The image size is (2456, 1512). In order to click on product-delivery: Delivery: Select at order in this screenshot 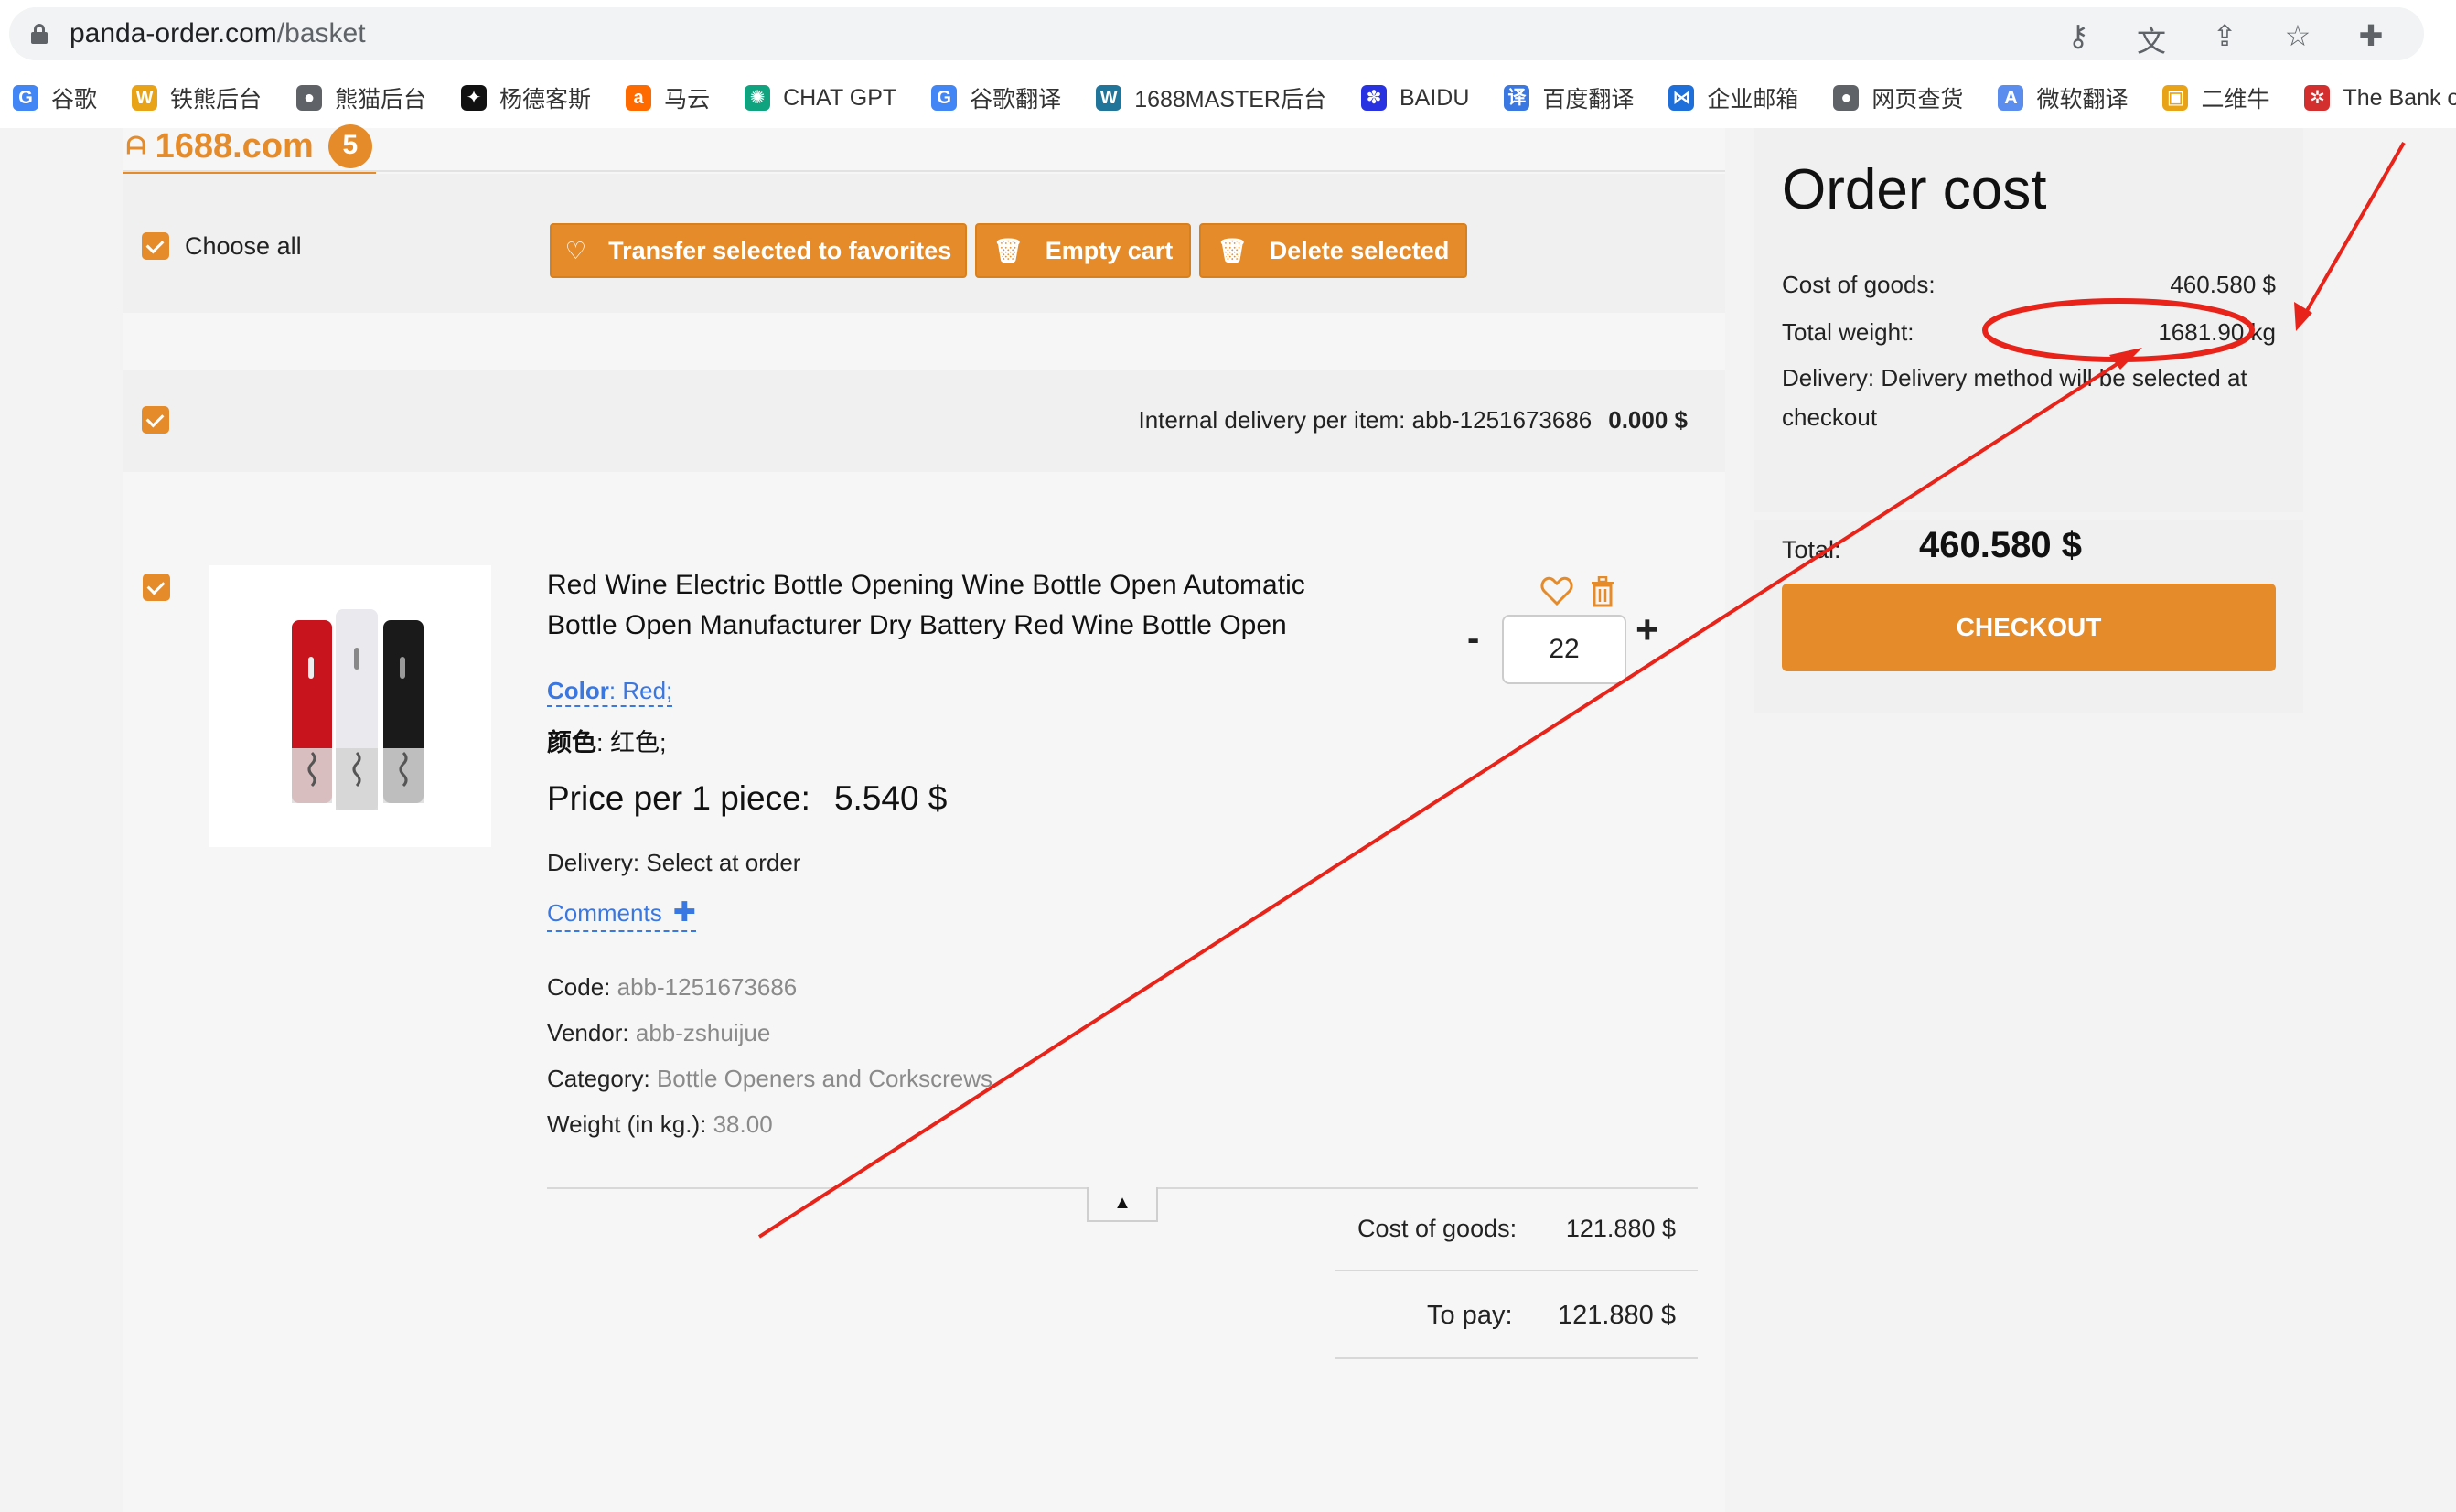, I will do `click(674, 862)`.